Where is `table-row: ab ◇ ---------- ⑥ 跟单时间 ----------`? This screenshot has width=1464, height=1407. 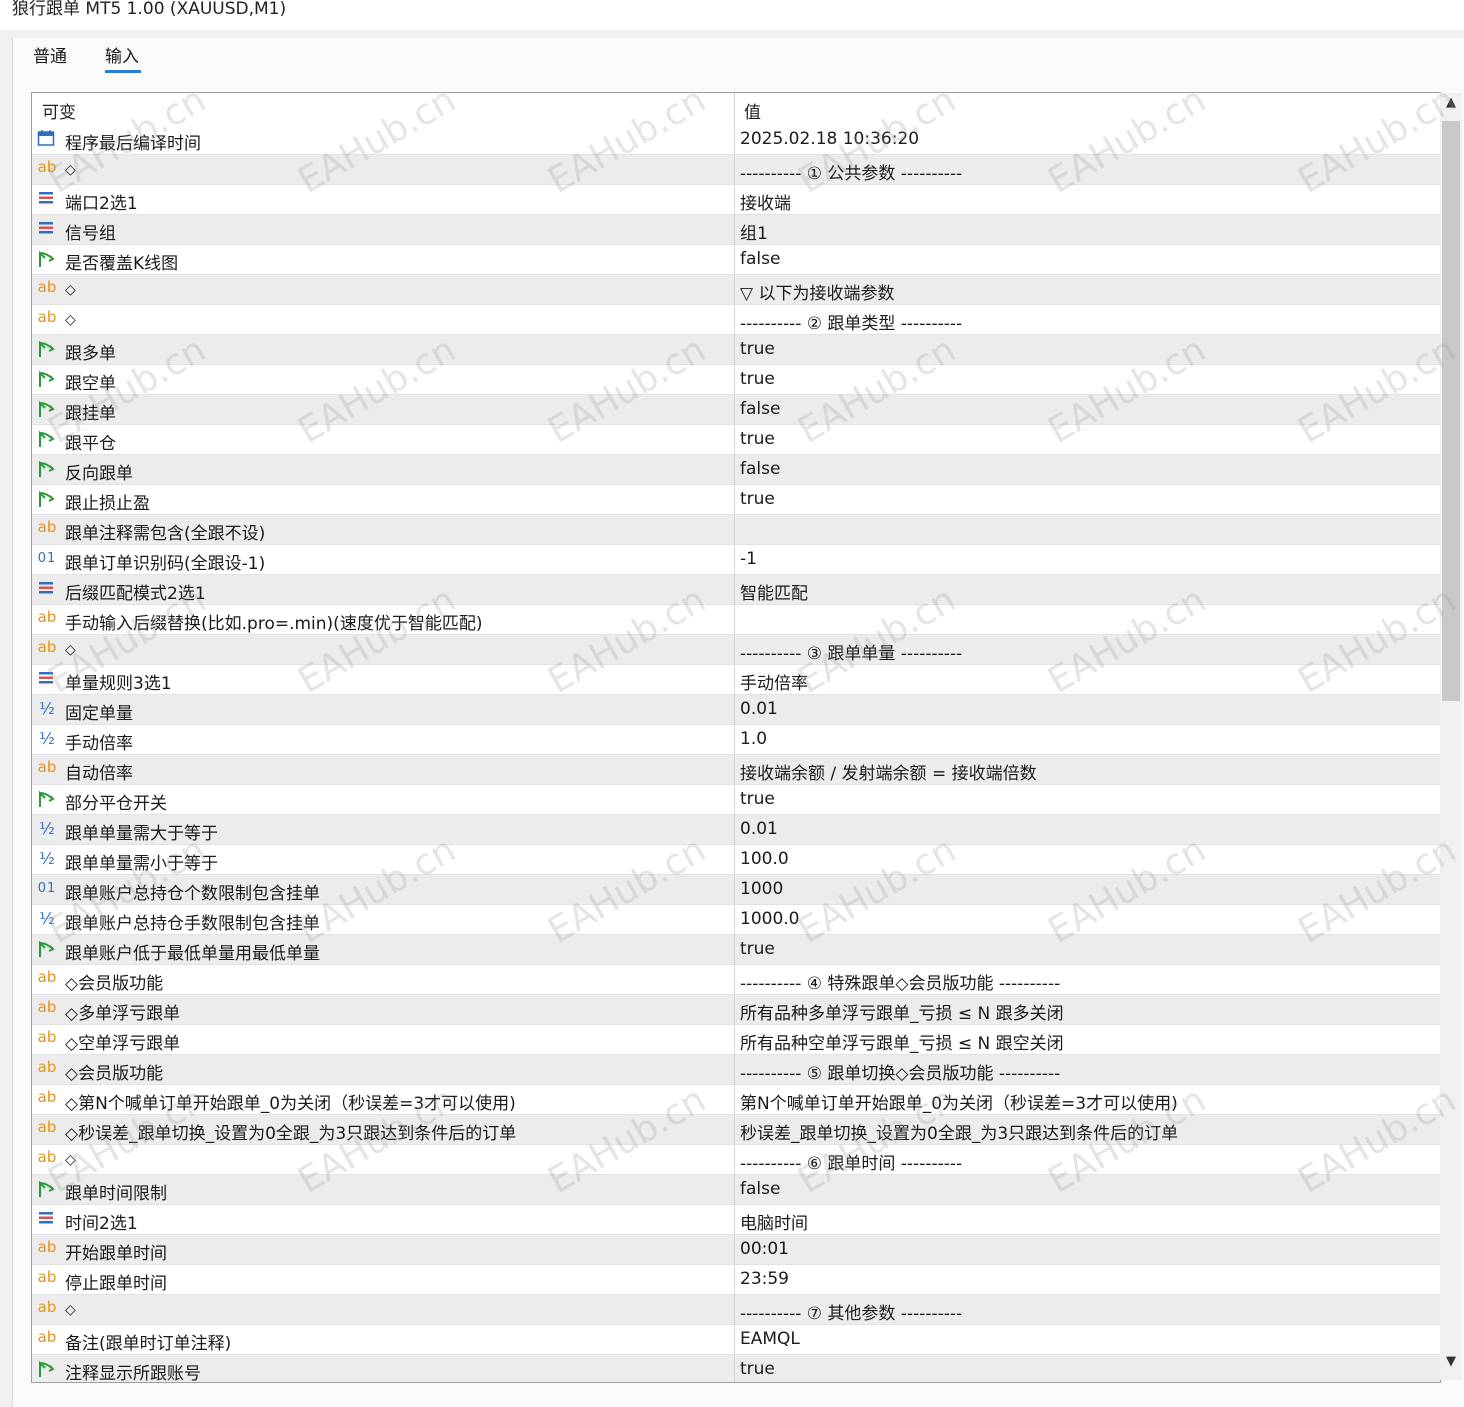 table-row: ab ◇ ---------- ⑥ 跟单时间 ---------- is located at coordinates (736, 1160).